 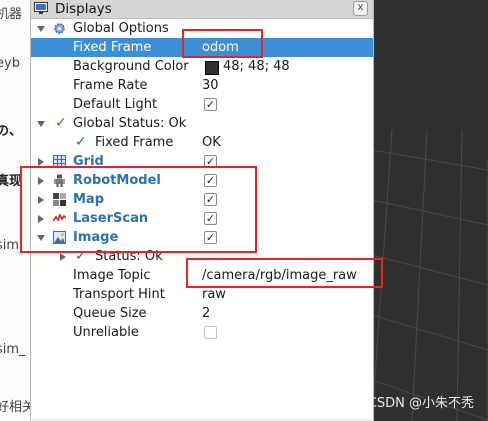 What do you see at coordinates (13, 349) in the screenshot?
I see `background-text: sim_` at bounding box center [13, 349].